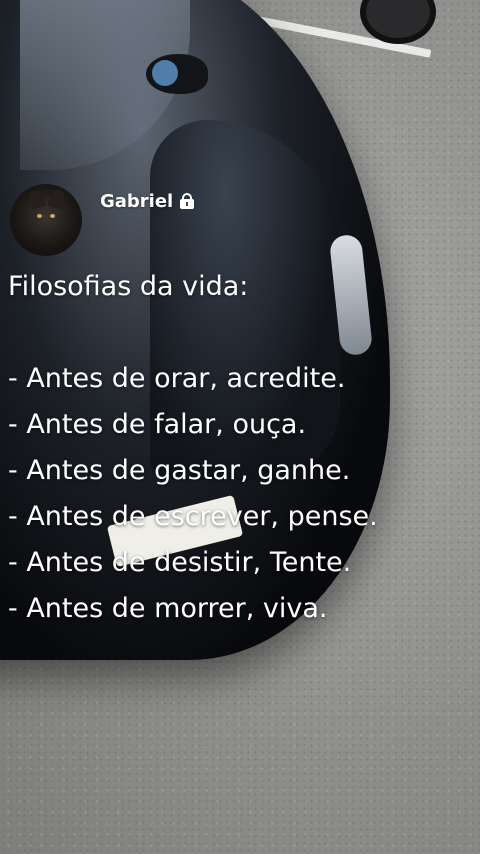 The image size is (480, 854). Describe the element at coordinates (157, 424) in the screenshot. I see `post-line: - Antes de falar, ouça.` at that location.